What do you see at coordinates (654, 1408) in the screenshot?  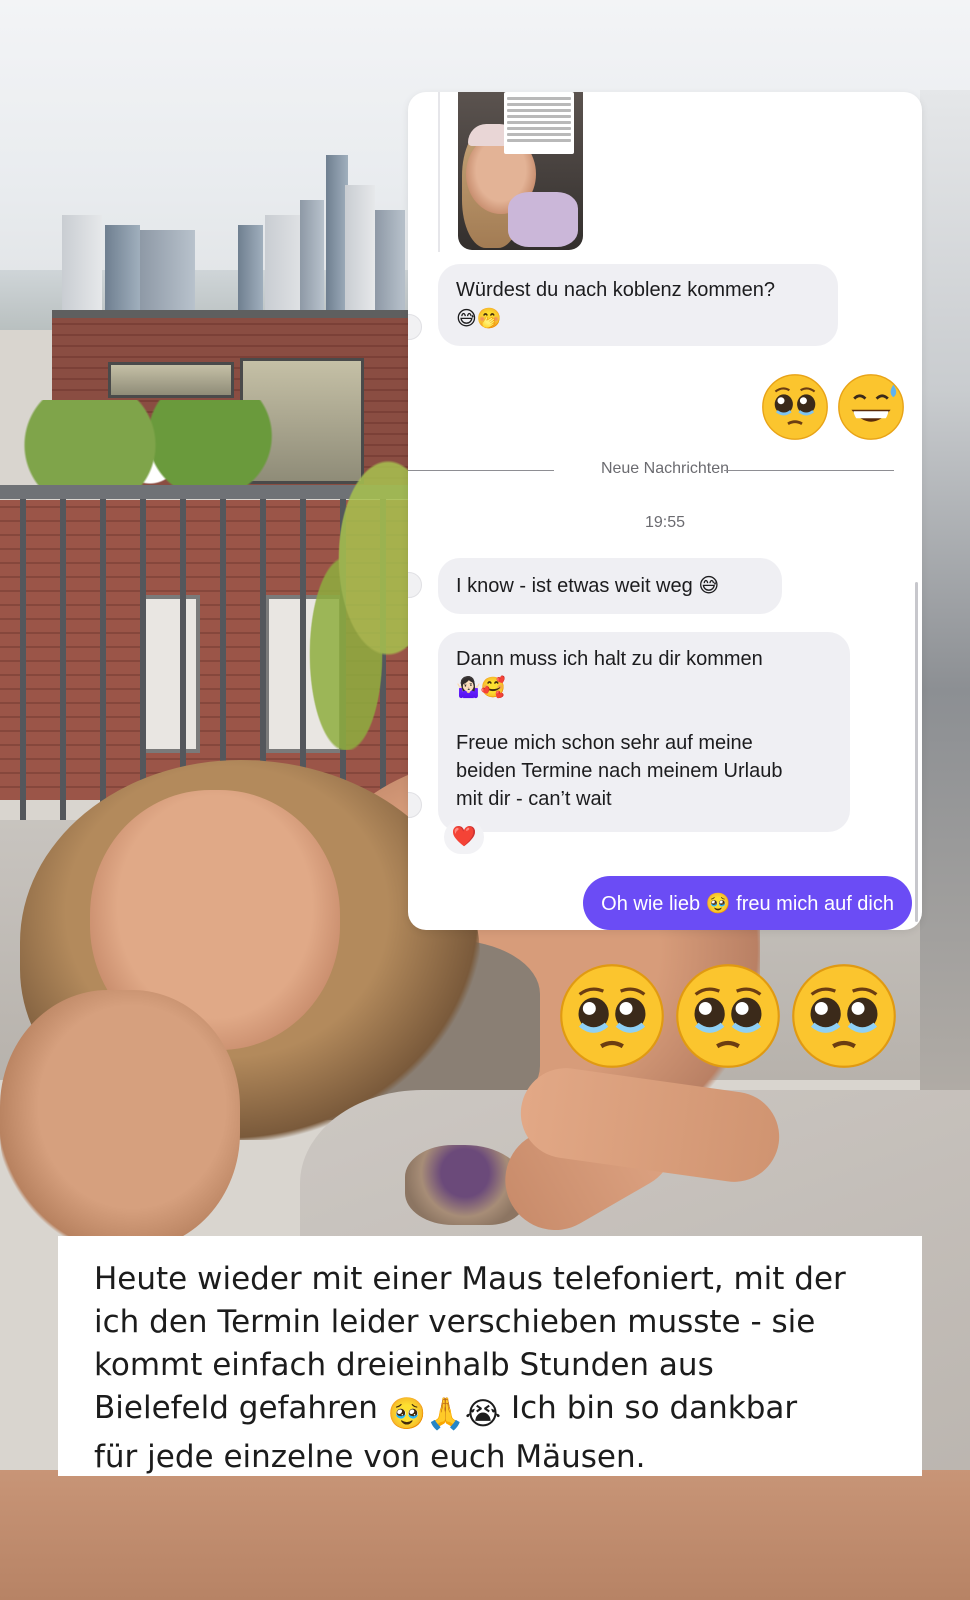 I see `caption-text: Ich bin so dankbar` at bounding box center [654, 1408].